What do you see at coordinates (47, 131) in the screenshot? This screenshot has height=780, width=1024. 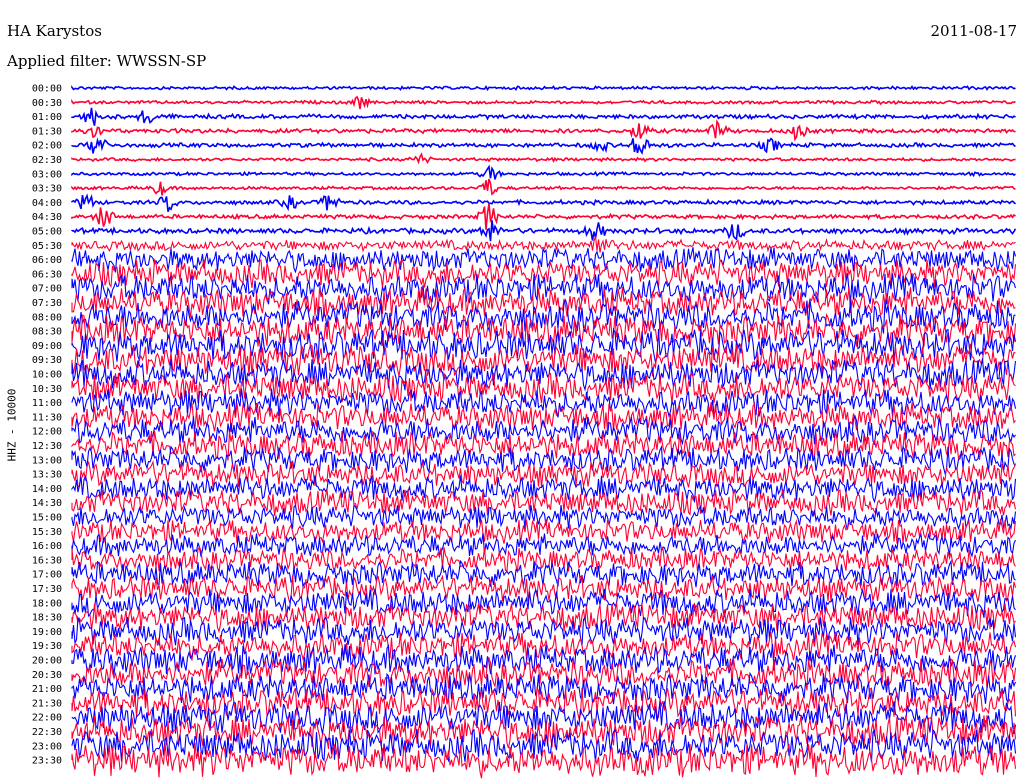 I see `time-tick-label: 01:30` at bounding box center [47, 131].